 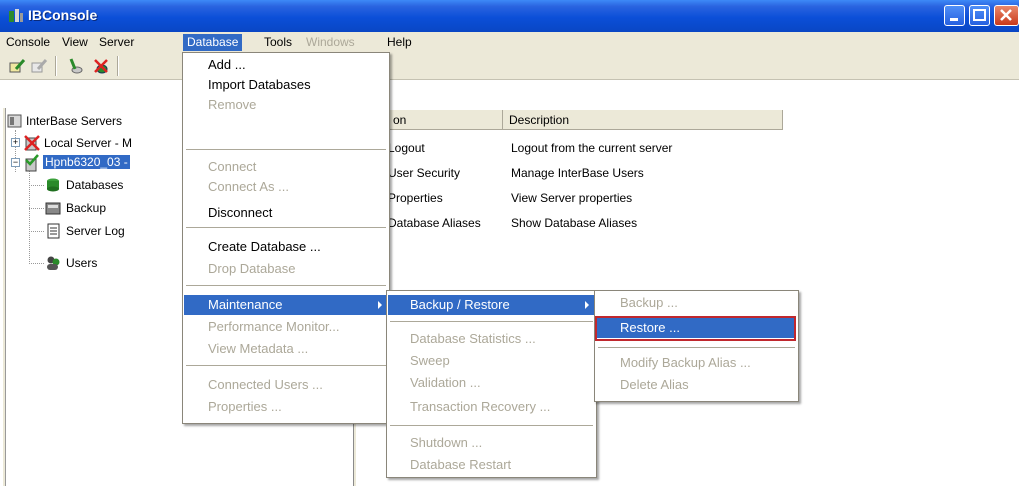 What do you see at coordinates (286, 87) in the screenshot?
I see `menu-import-databases: Import Databases` at bounding box center [286, 87].